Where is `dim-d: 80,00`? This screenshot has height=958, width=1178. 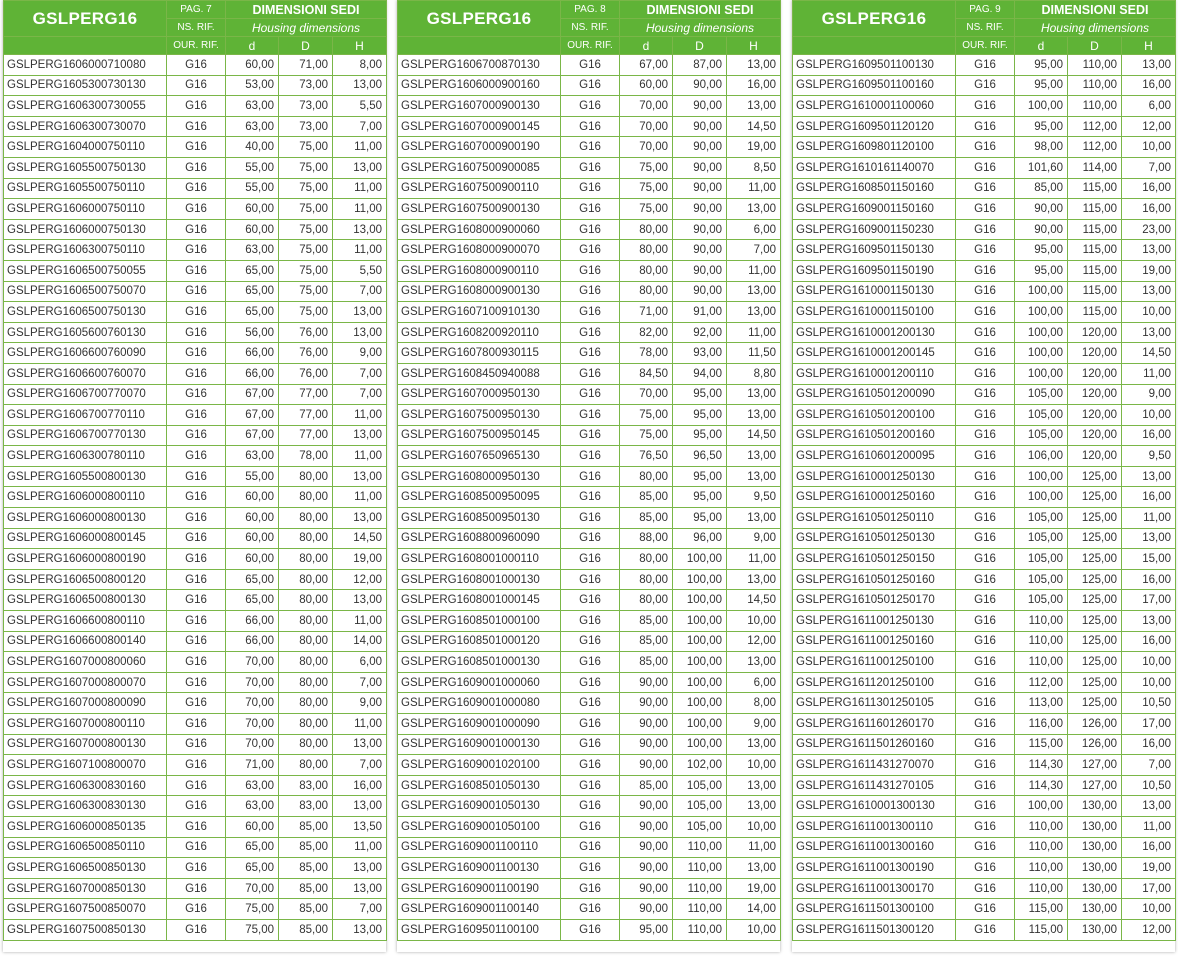
dim-d: 80,00 is located at coordinates (646, 559).